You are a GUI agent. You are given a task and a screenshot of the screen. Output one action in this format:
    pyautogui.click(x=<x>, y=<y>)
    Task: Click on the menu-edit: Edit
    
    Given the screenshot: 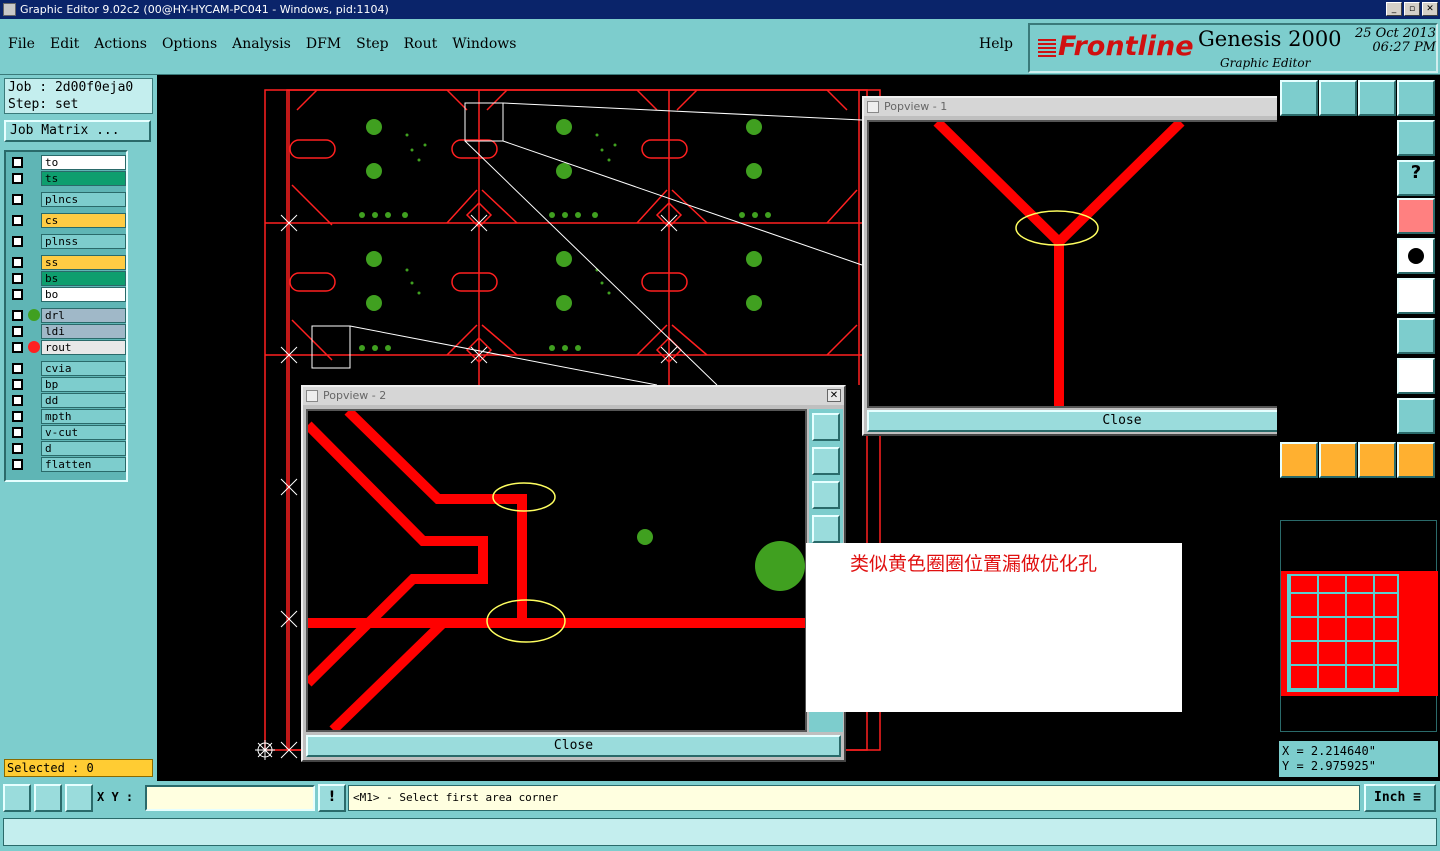 What is the action you would take?
    pyautogui.click(x=64, y=44)
    